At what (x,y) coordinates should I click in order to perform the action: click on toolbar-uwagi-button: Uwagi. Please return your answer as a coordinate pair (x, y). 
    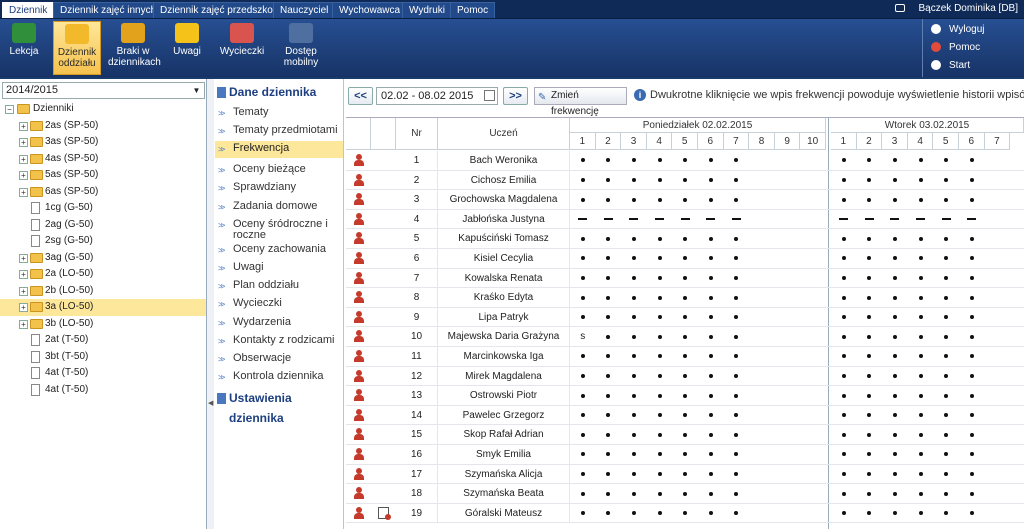
    Looking at the image, I should click on (187, 48).